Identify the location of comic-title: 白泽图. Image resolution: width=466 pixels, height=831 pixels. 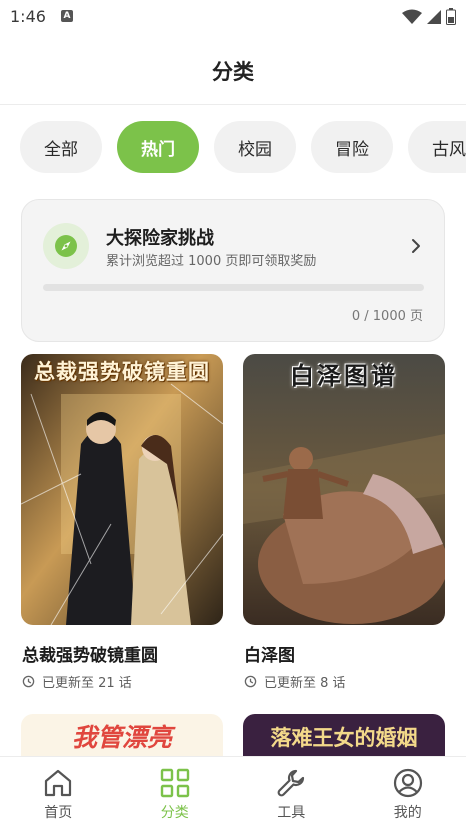
(269, 653).